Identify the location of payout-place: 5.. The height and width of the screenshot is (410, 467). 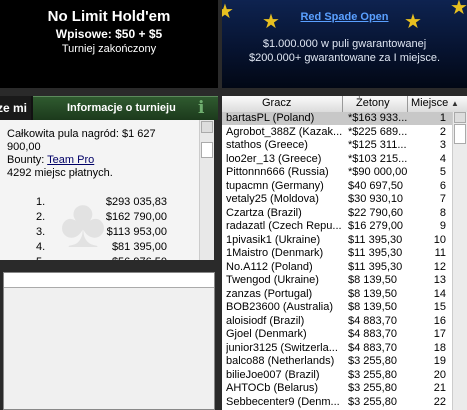
(40, 258).